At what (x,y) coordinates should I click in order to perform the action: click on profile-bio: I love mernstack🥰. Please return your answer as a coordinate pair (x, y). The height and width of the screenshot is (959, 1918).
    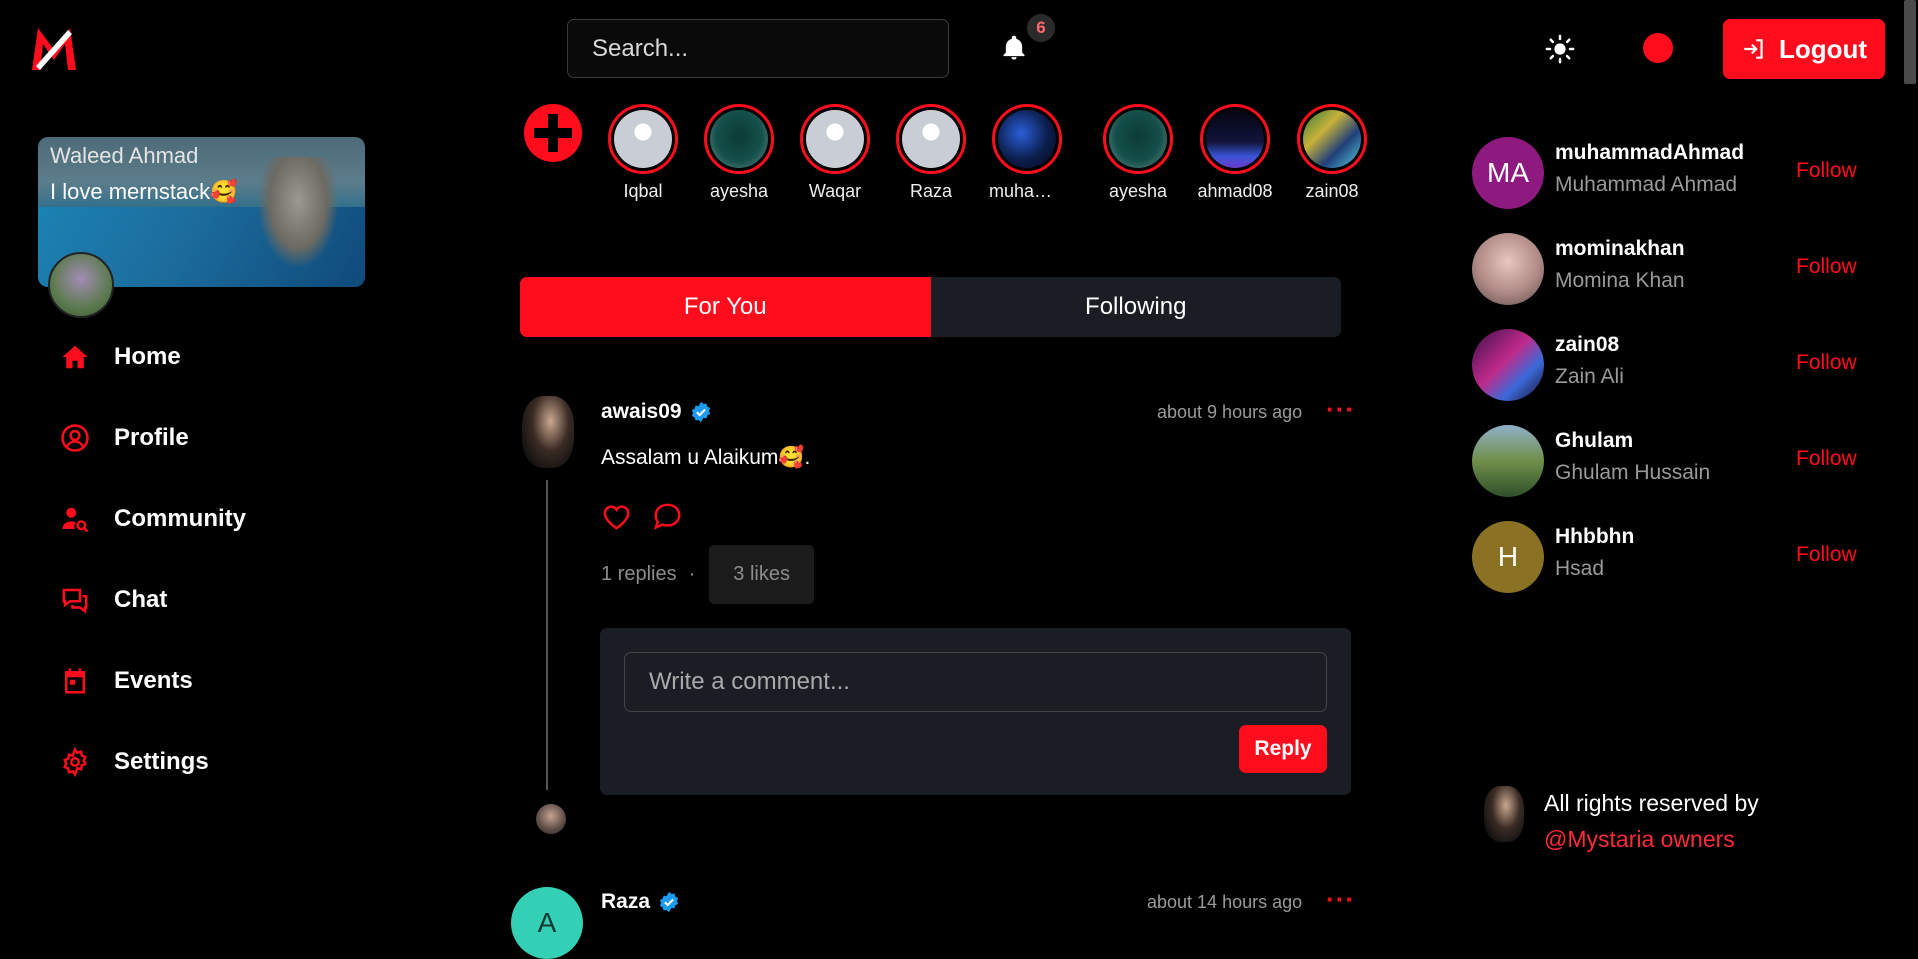
    Looking at the image, I should click on (144, 191).